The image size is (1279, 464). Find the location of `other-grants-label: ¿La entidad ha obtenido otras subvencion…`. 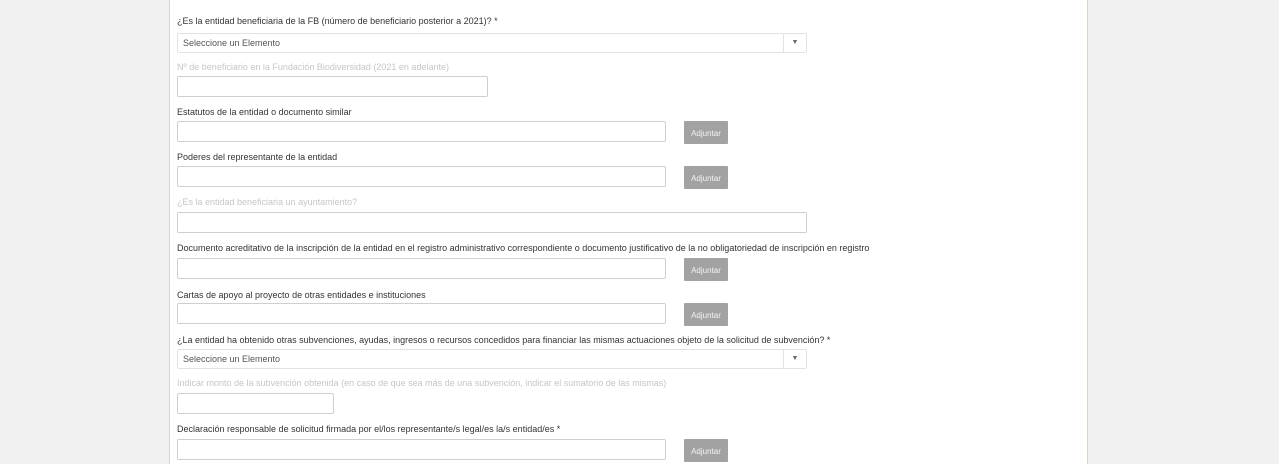

other-grants-label: ¿La entidad ha obtenido otras subvencion… is located at coordinates (504, 340).